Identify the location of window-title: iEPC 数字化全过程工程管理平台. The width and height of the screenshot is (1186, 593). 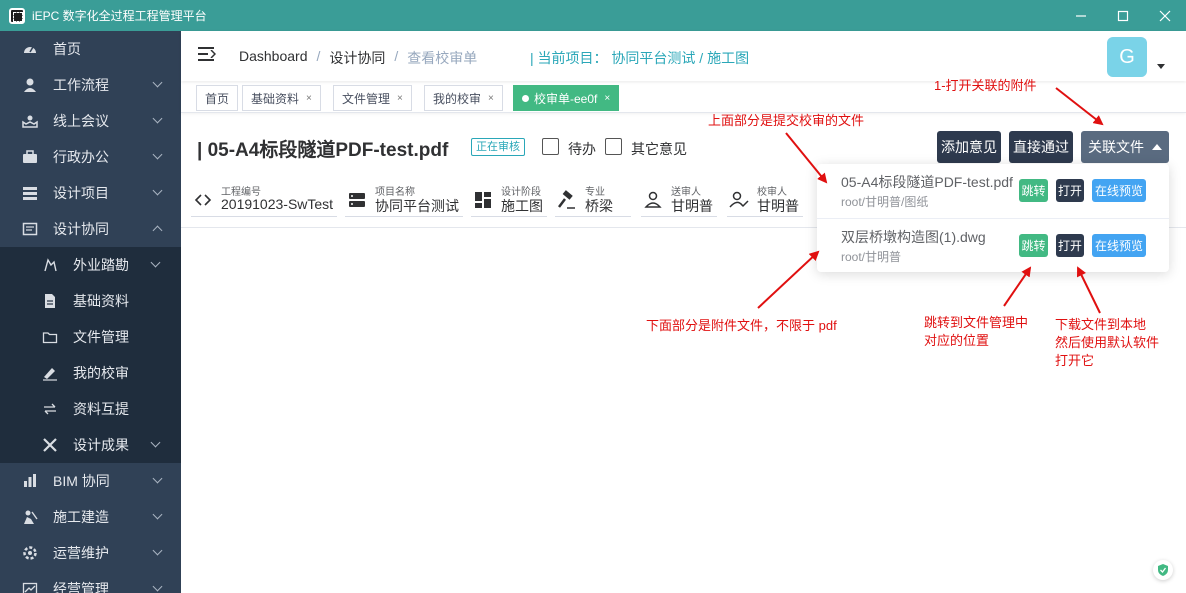
(119, 16).